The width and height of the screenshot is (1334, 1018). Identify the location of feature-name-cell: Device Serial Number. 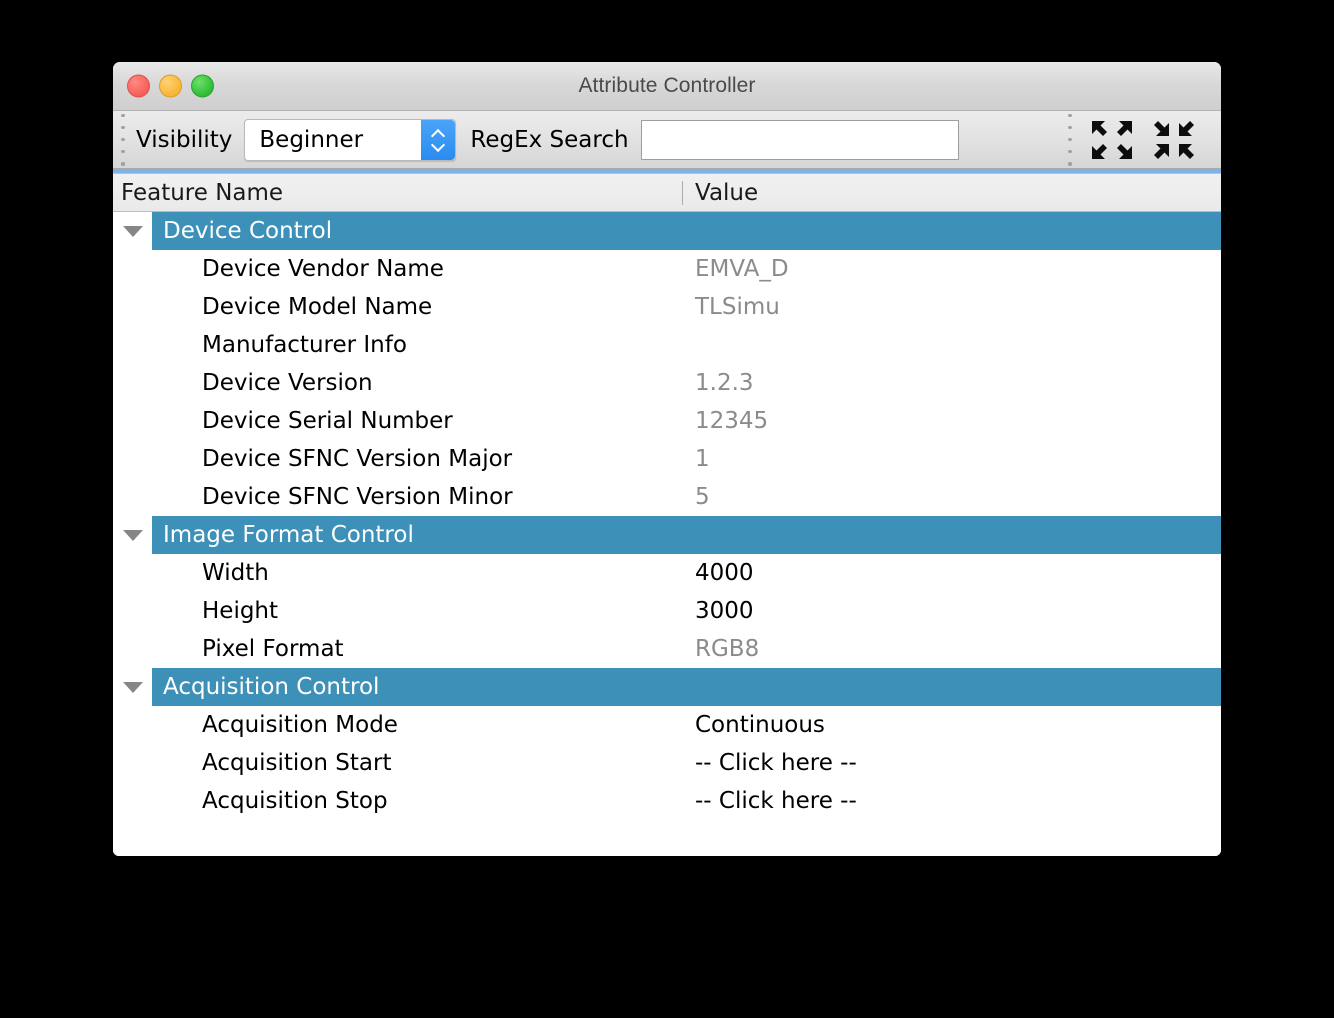
(327, 421).